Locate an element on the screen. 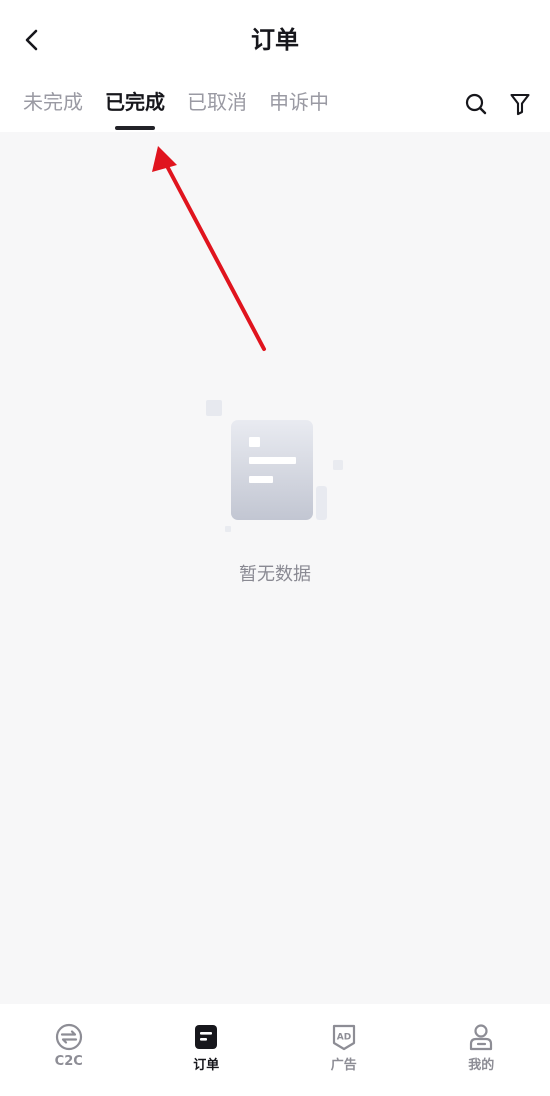 Image resolution: width=550 pixels, height=1096 pixels. filter-button is located at coordinates (520, 104).